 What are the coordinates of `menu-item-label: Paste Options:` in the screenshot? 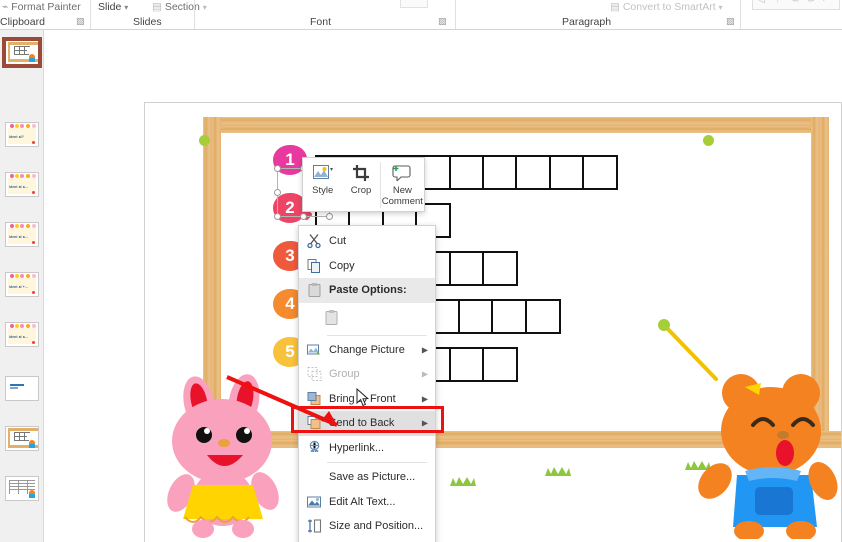 It's located at (368, 290).